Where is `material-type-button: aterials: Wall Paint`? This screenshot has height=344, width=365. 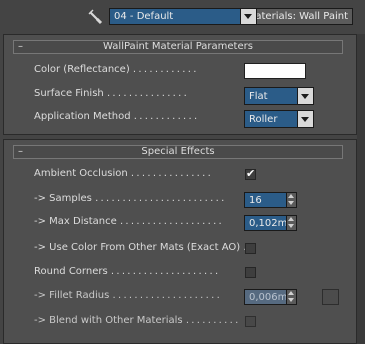 material-type-button: aterials: Wall Paint is located at coordinates (304, 16).